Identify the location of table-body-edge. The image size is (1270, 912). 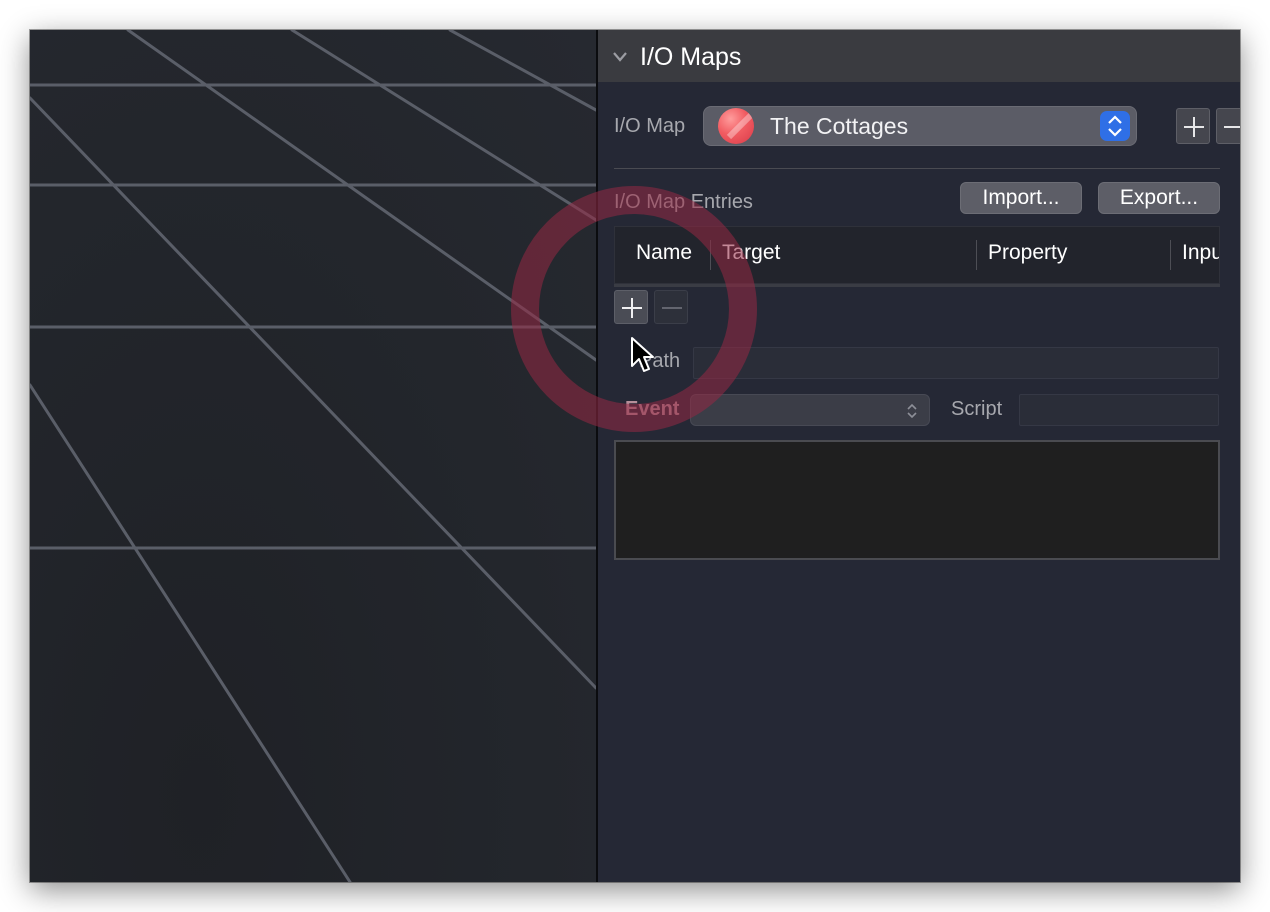
(917, 285).